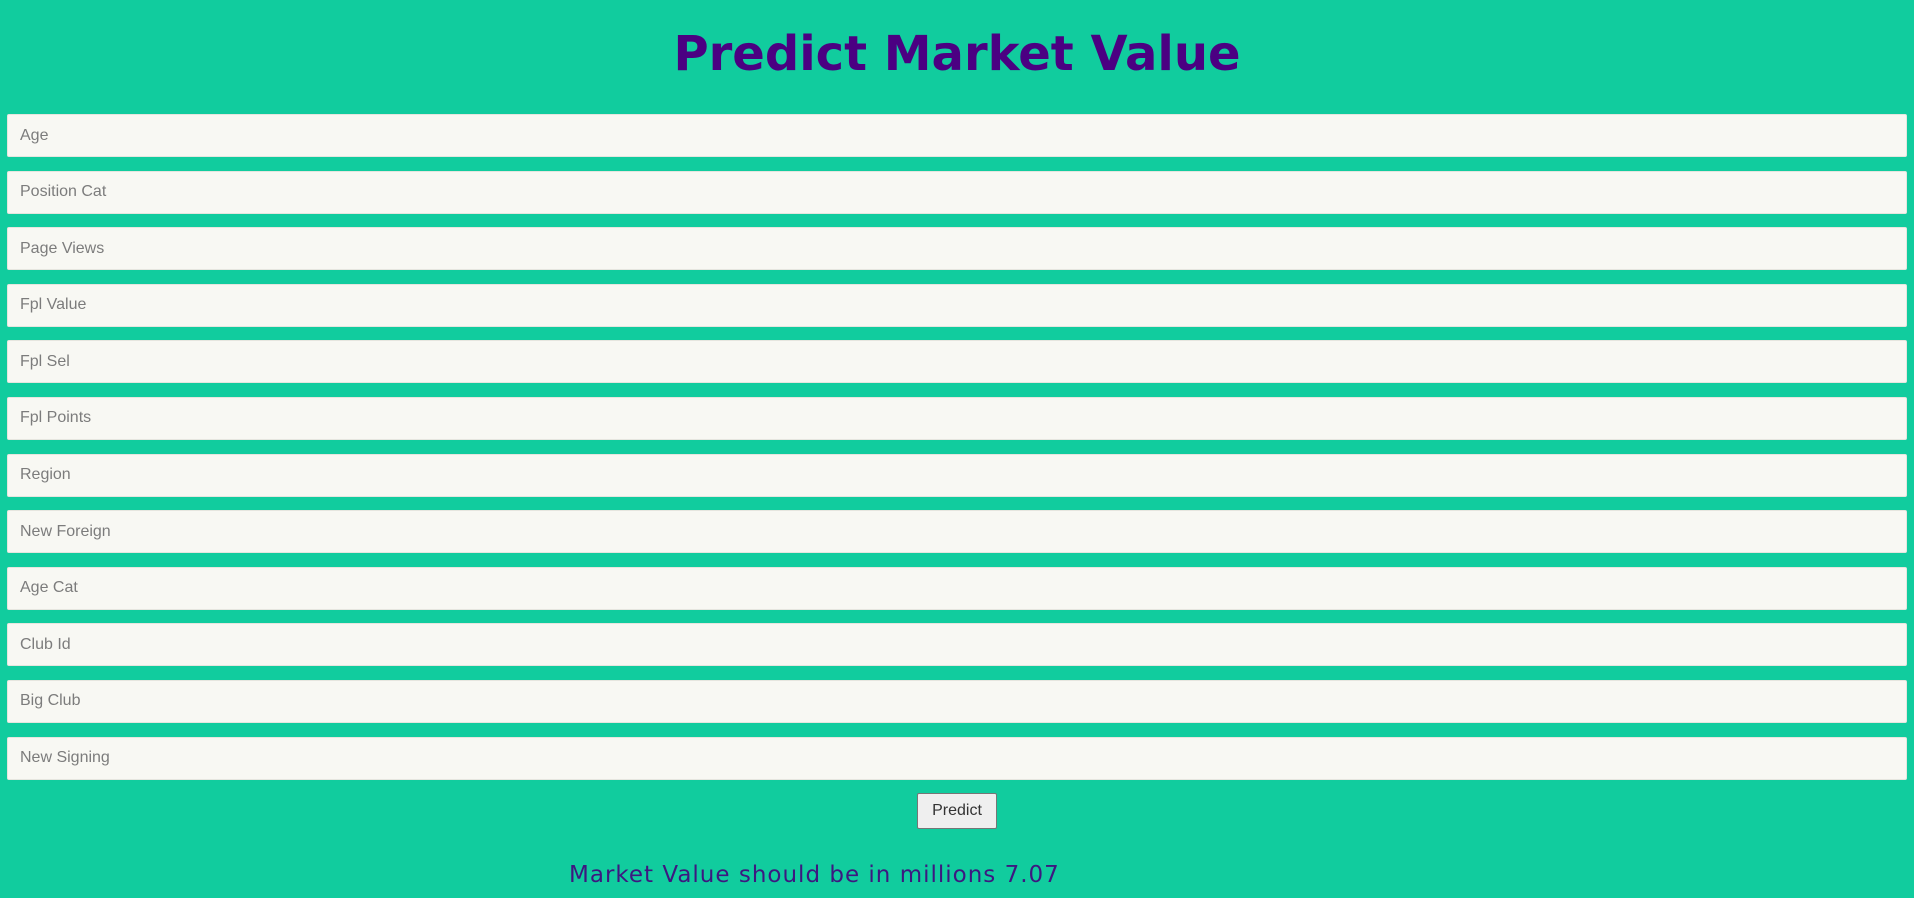 The height and width of the screenshot is (898, 1914). I want to click on predict-button: Predict, so click(957, 811).